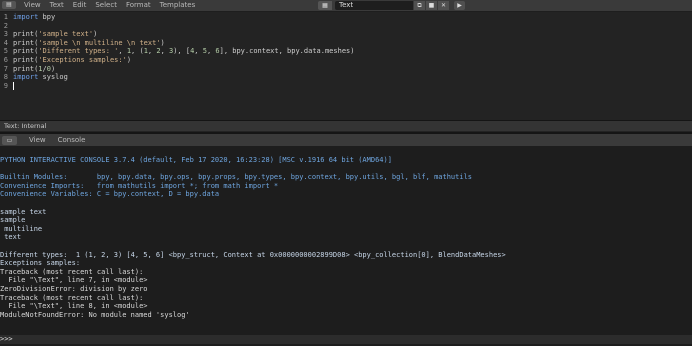  Describe the element at coordinates (37, 140) in the screenshot. I see `console-menu-view: View` at that location.